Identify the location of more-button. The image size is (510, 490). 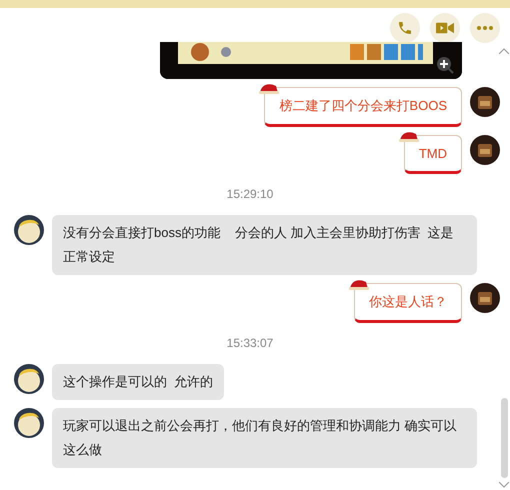
(485, 28).